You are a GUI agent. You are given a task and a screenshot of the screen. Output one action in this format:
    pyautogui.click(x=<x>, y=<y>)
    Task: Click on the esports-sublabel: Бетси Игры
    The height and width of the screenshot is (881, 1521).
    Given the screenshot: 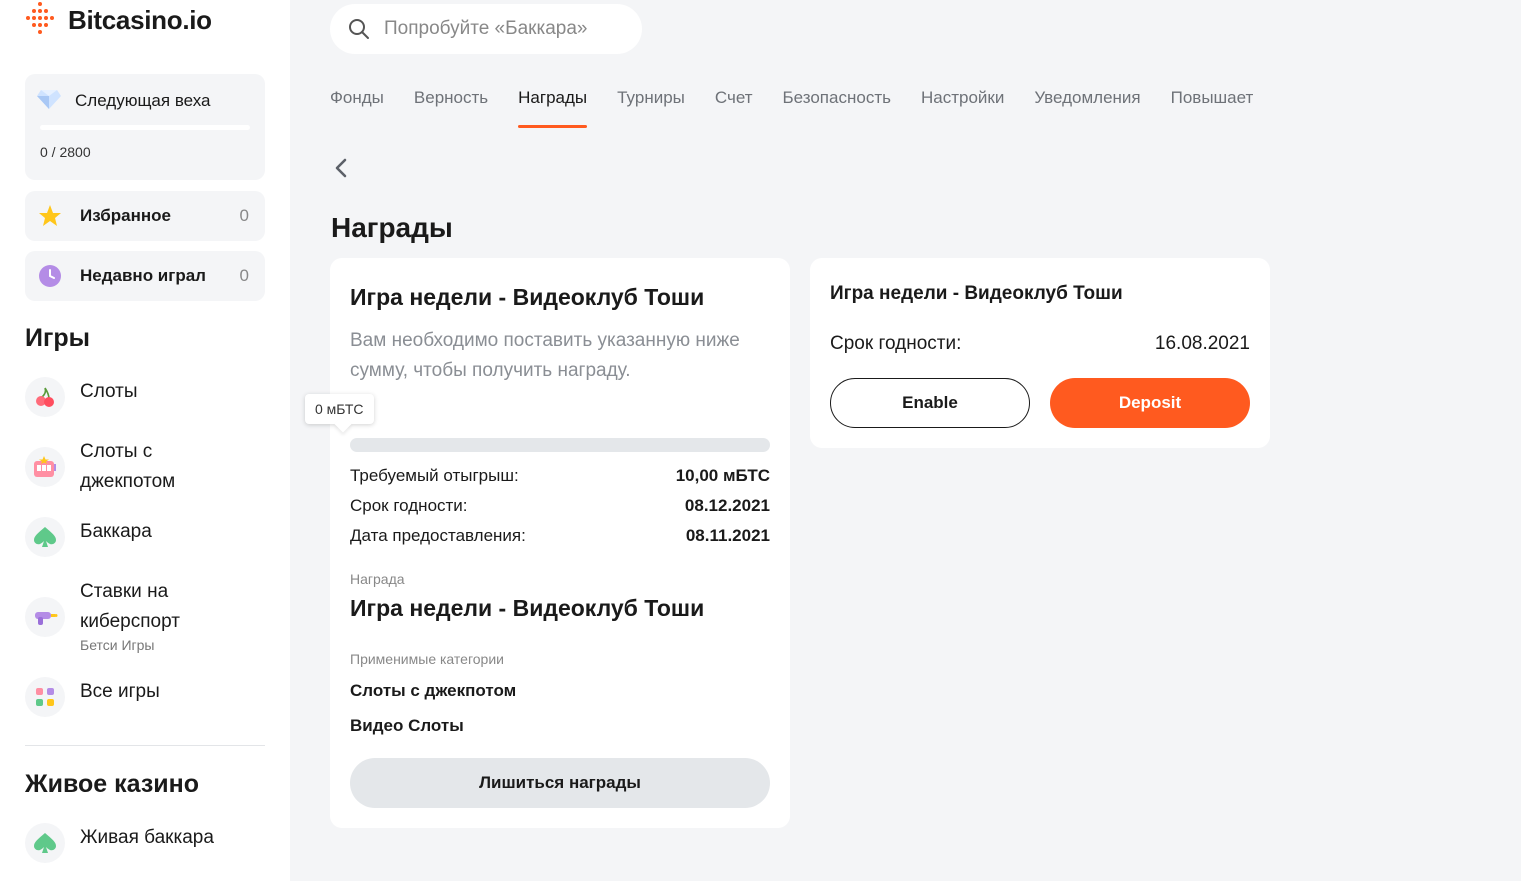 What is the action you would take?
    pyautogui.click(x=117, y=645)
    